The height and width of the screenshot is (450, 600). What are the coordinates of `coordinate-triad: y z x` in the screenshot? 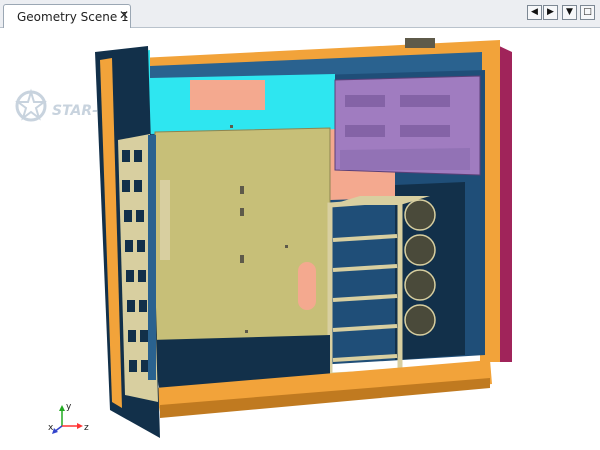 It's located at (68, 418).